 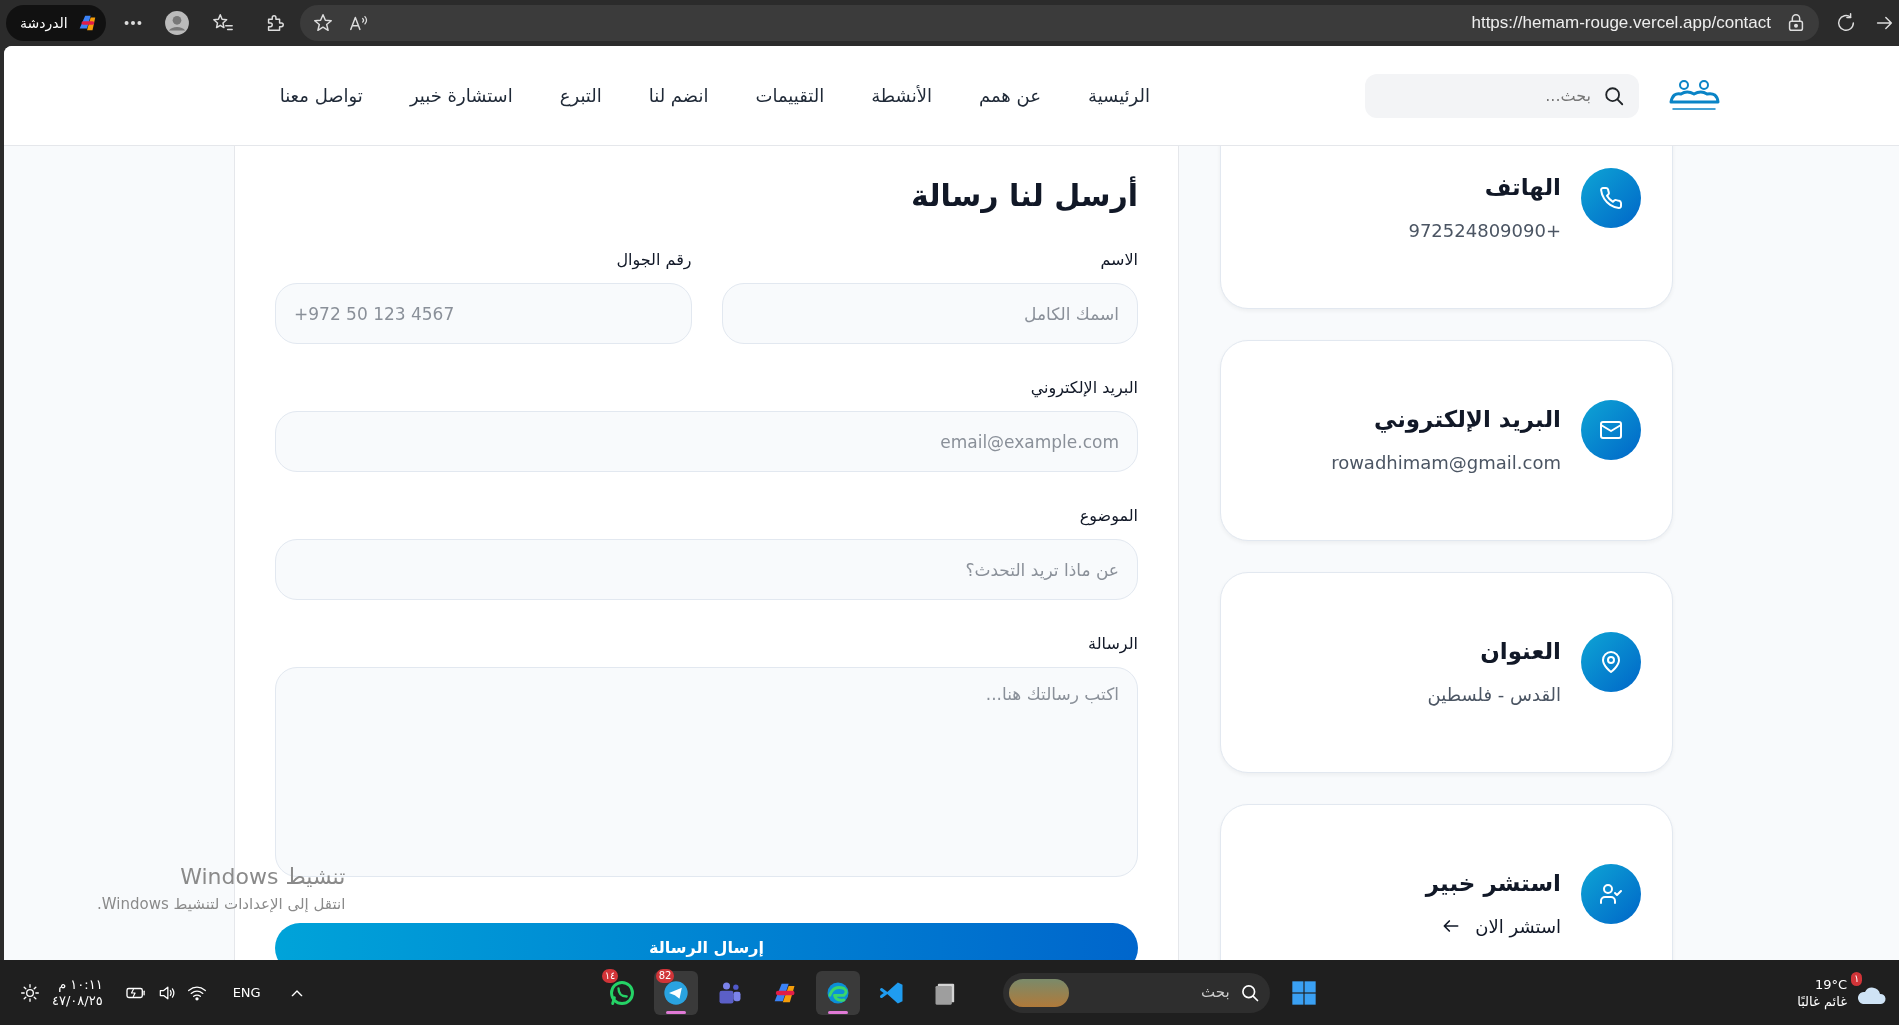 What do you see at coordinates (610, 975) in the screenshot?
I see `notification-badge: ١٤` at bounding box center [610, 975].